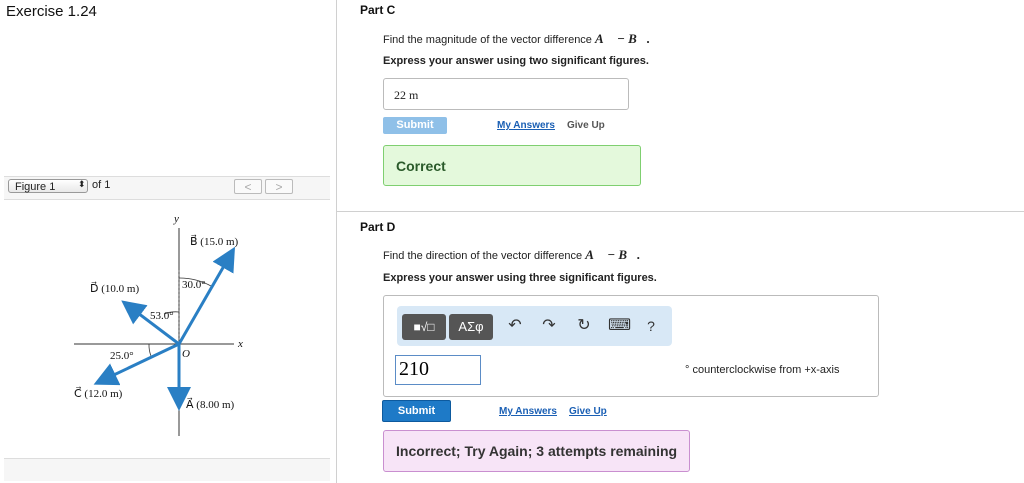  What do you see at coordinates (506, 94) in the screenshot?
I see `part-c-answer-field: 22 m` at bounding box center [506, 94].